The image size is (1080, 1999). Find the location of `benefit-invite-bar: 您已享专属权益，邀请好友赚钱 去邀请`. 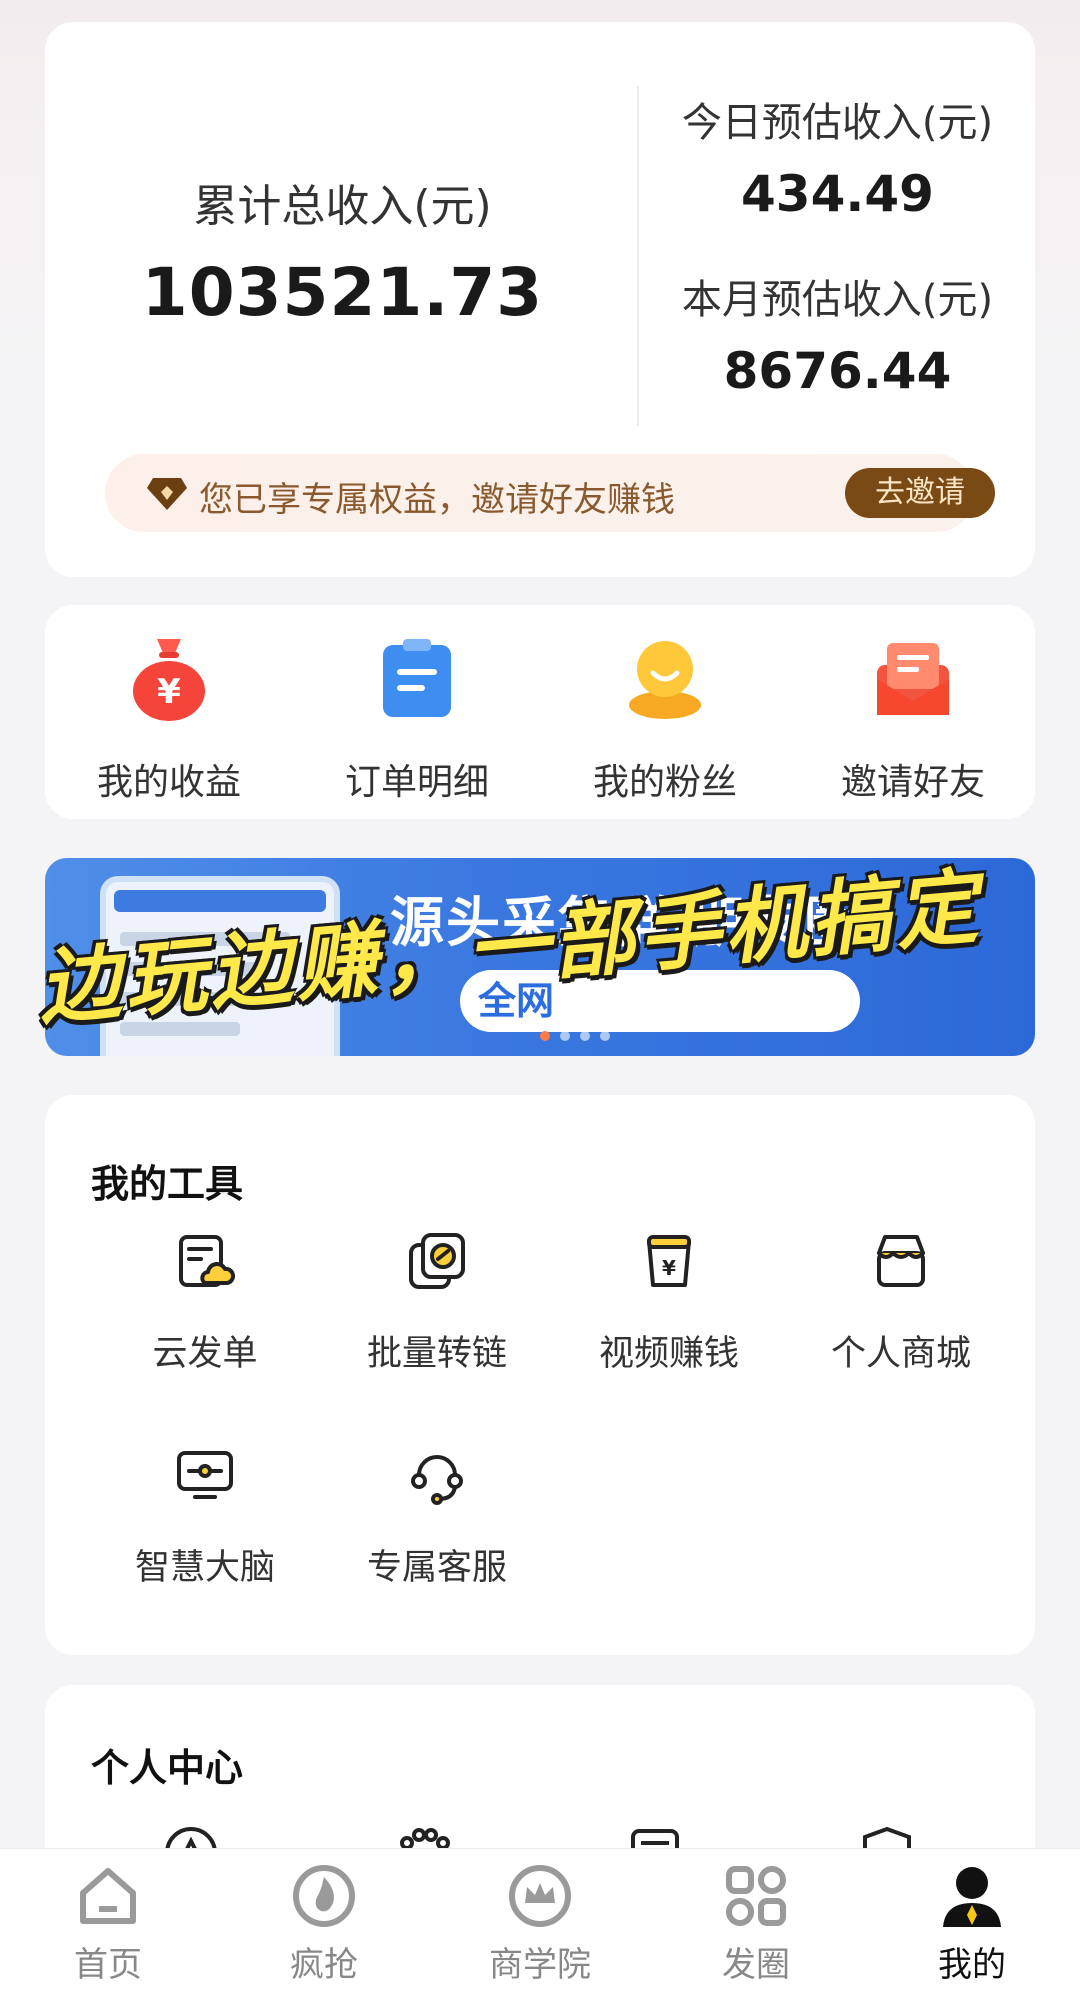

benefit-invite-bar: 您已享专属权益，邀请好友赚钱 去邀请 is located at coordinates (550, 493).